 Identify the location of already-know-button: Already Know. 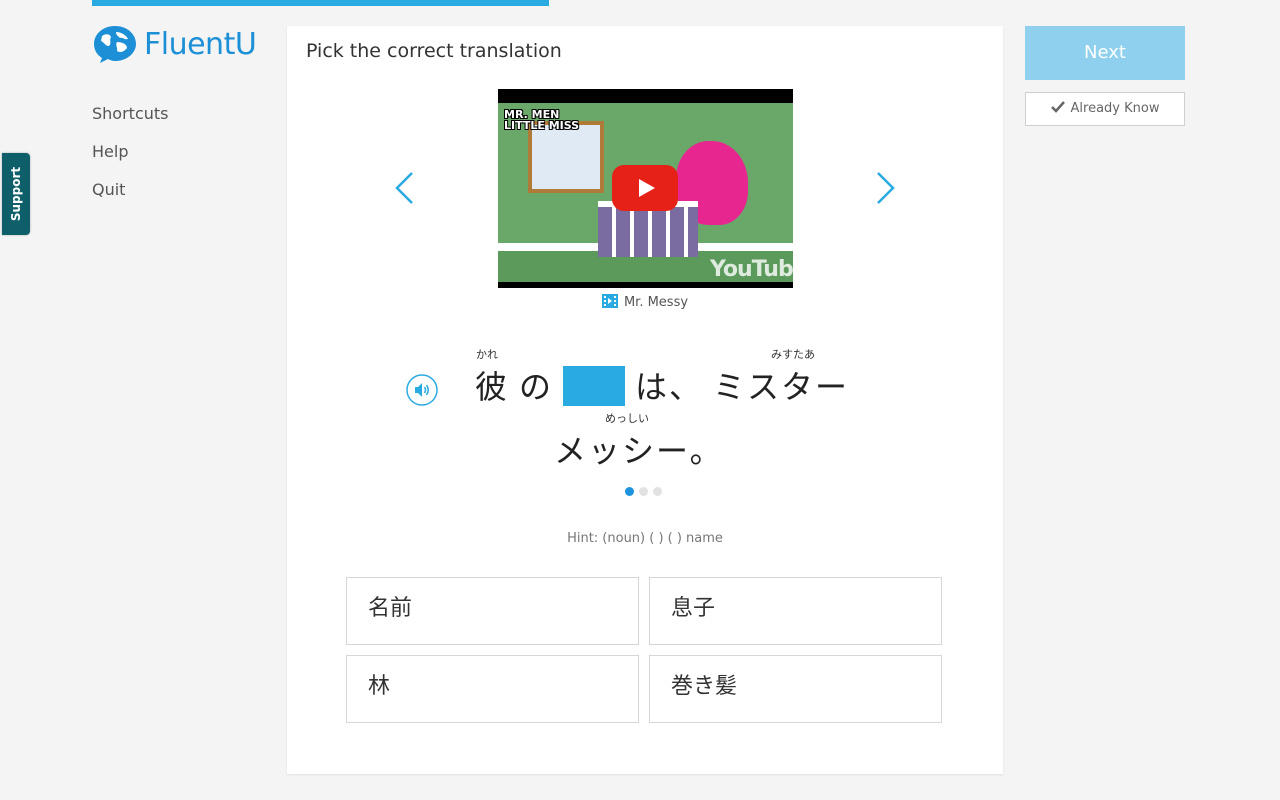
(1105, 109).